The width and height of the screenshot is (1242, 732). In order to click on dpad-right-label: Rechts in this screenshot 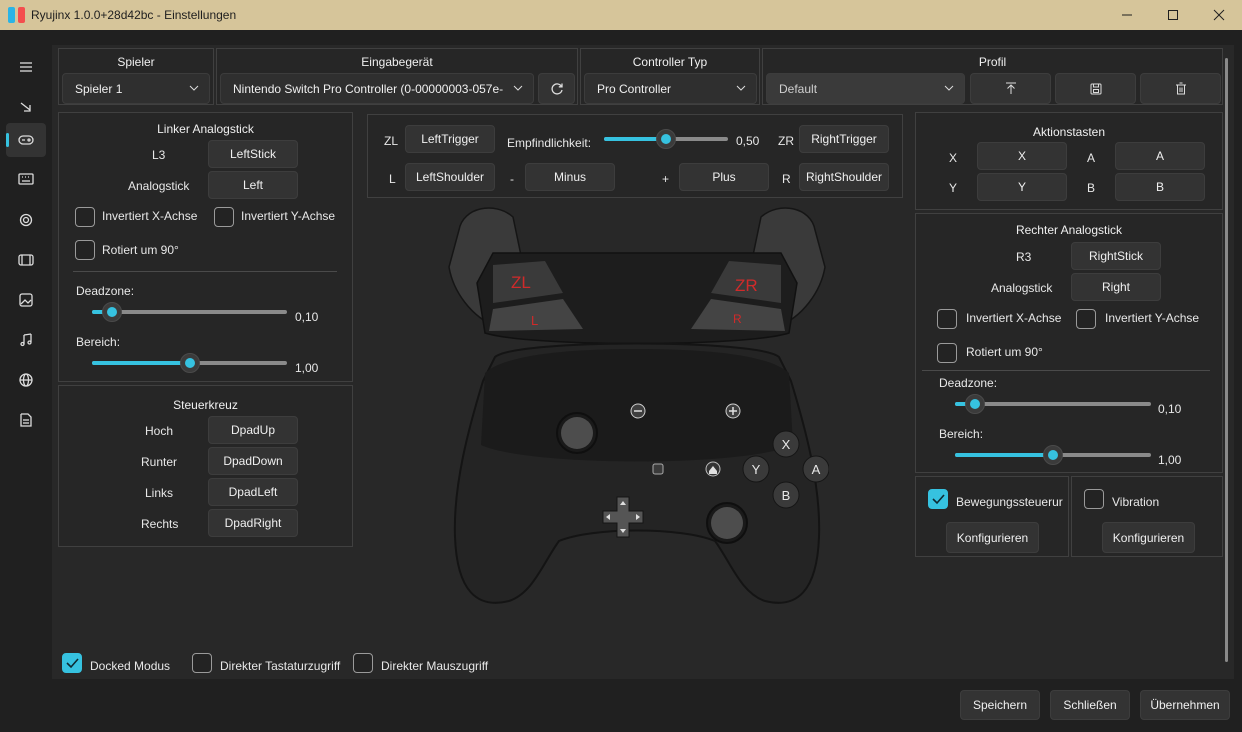, I will do `click(160, 524)`.